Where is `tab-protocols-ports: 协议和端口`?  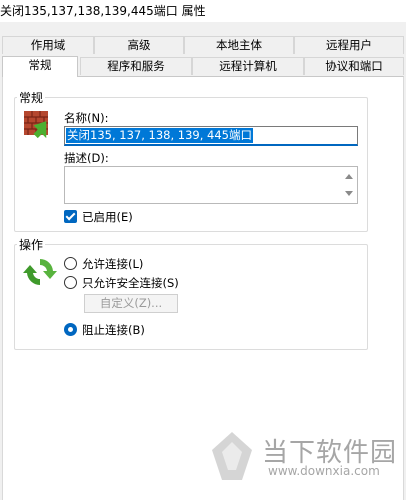
tab-protocols-ports: 协议和端口 is located at coordinates (354, 66).